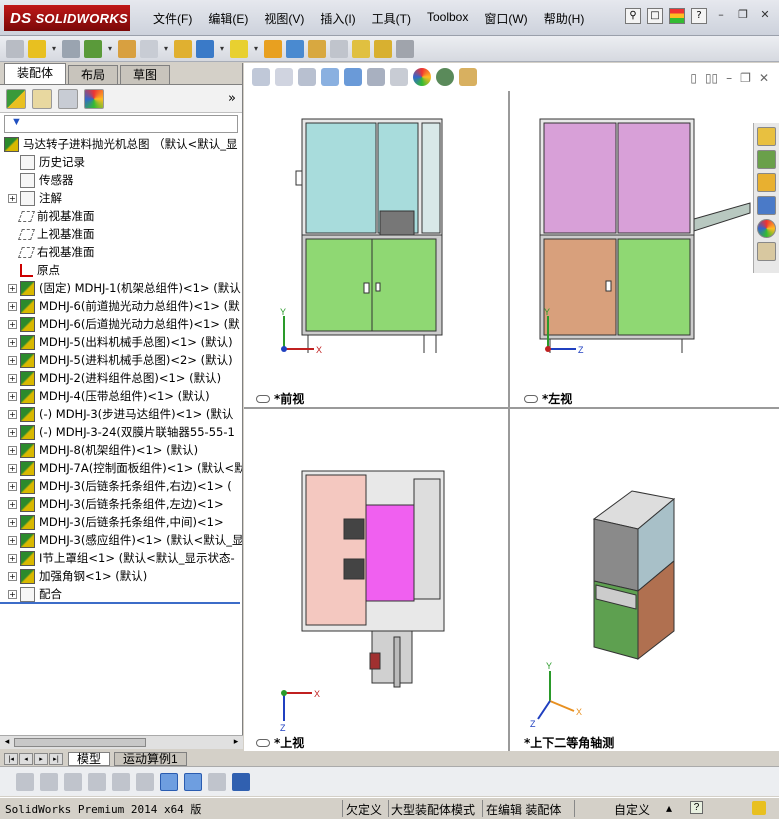 This screenshot has width=779, height=819. I want to click on tree-item: 传感器, so click(41, 180).